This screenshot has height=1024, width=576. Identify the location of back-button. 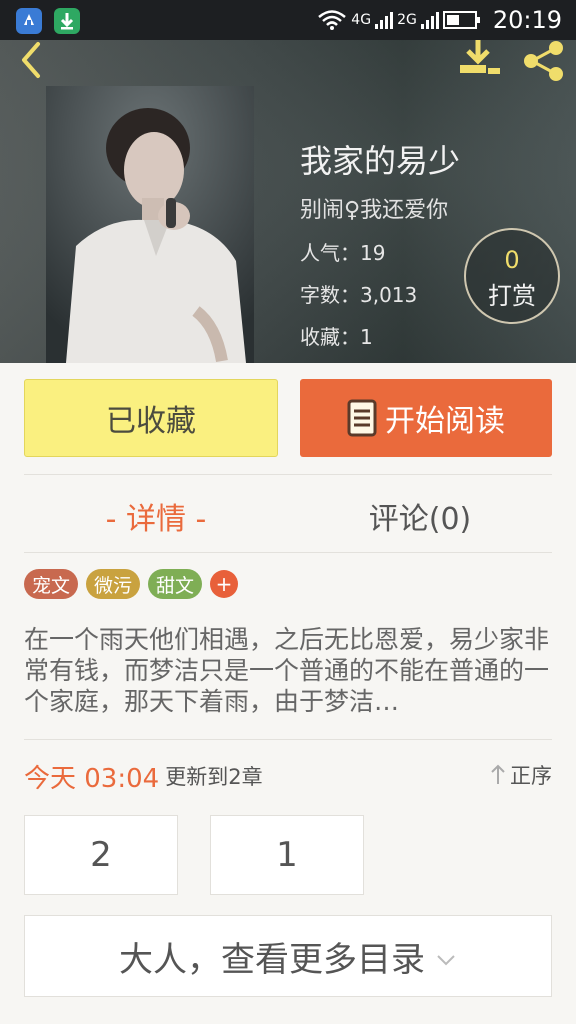
(32, 60).